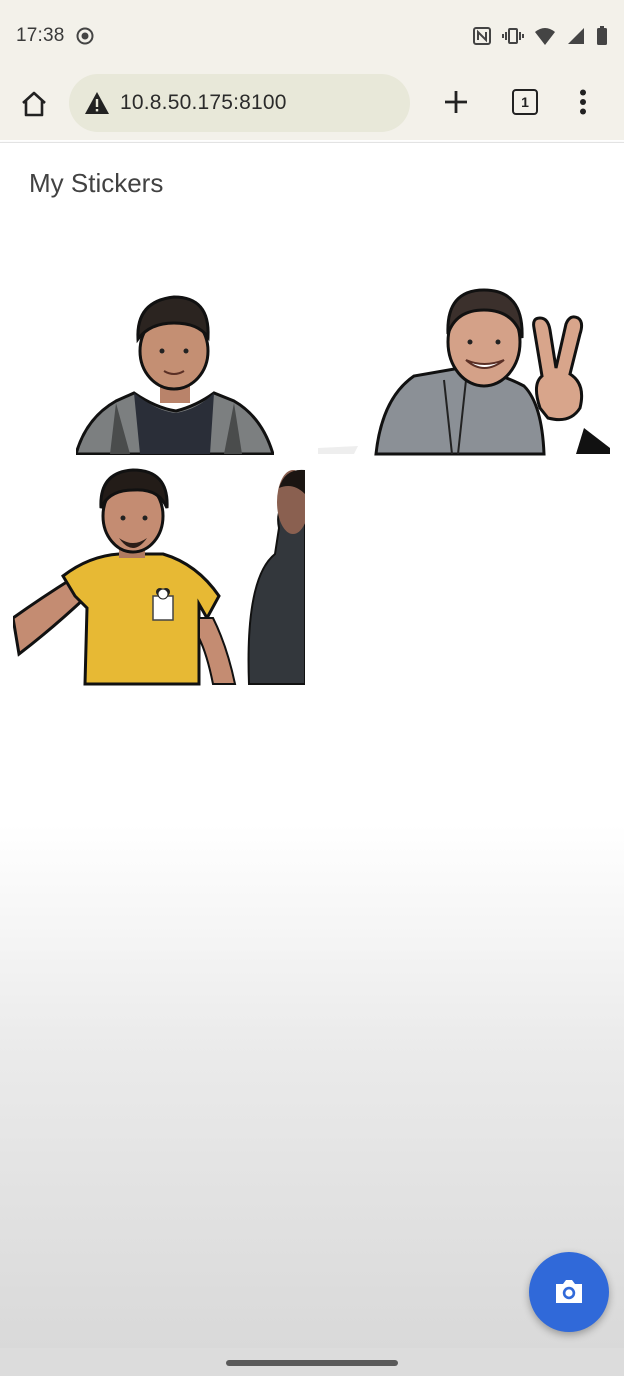  I want to click on overflow-menu-icon, so click(583, 102).